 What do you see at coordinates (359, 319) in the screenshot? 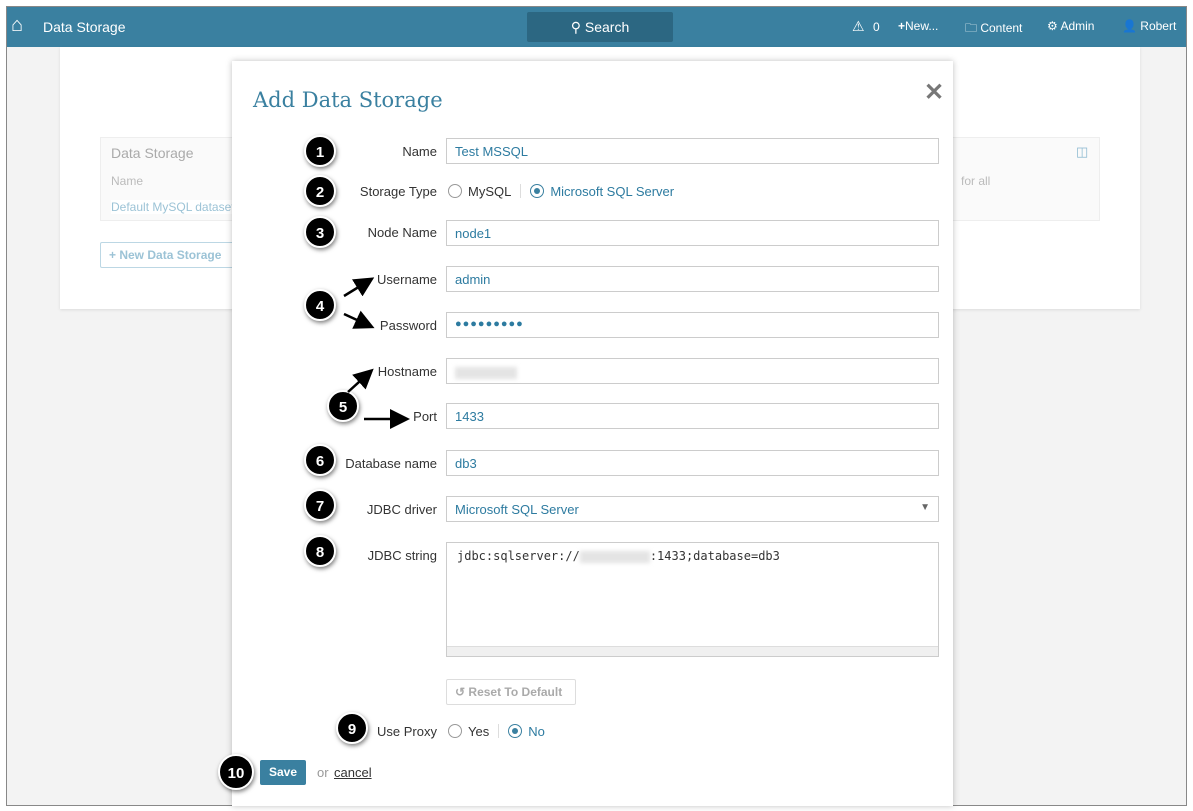
I see `arrow-to-password` at bounding box center [359, 319].